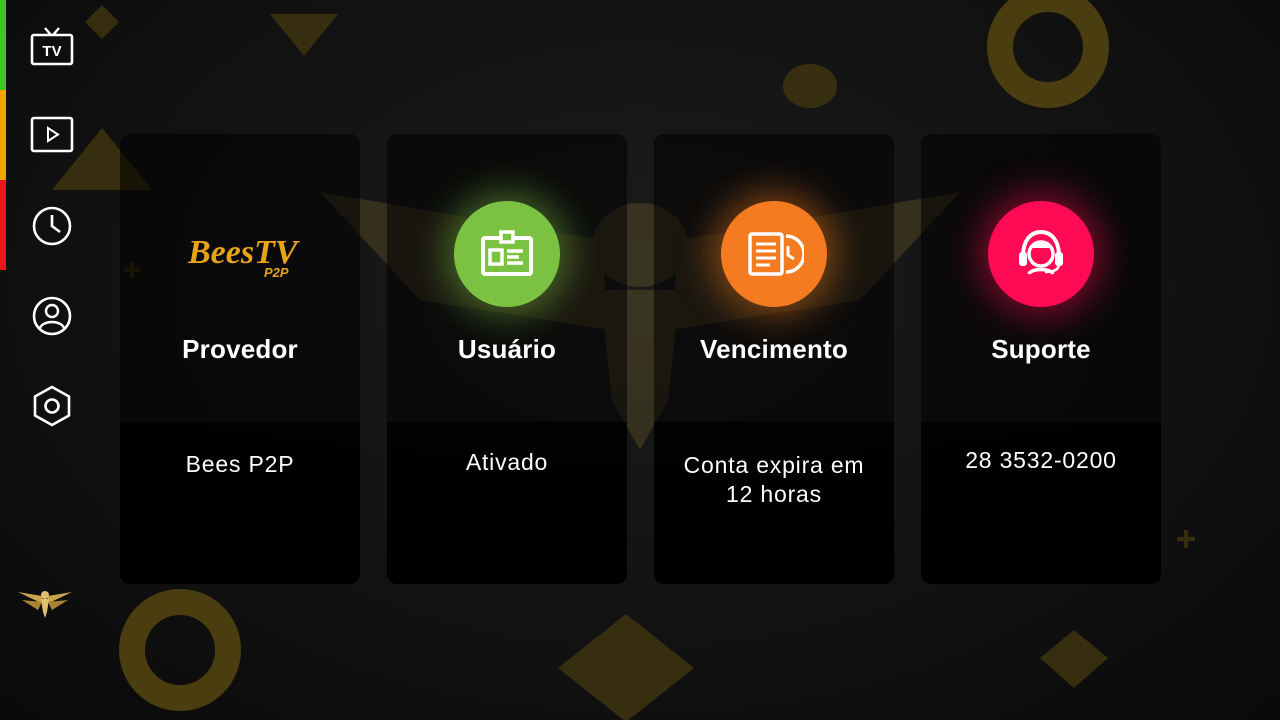 This screenshot has height=720, width=1280. Describe the element at coordinates (276, 272) in the screenshot. I see `svg-text: P2P` at that location.